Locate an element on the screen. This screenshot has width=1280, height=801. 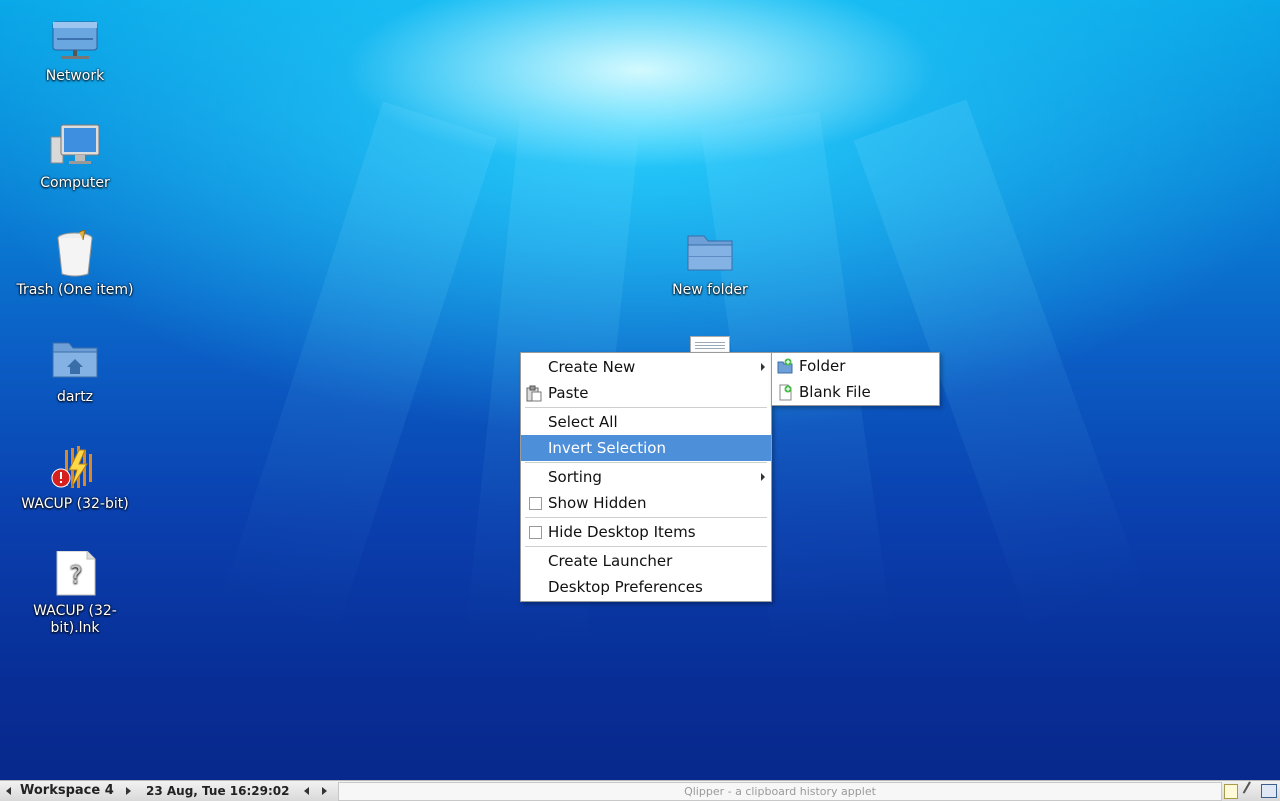
clock: 23 Aug, Tue 16:29:02 is located at coordinates (217, 791).